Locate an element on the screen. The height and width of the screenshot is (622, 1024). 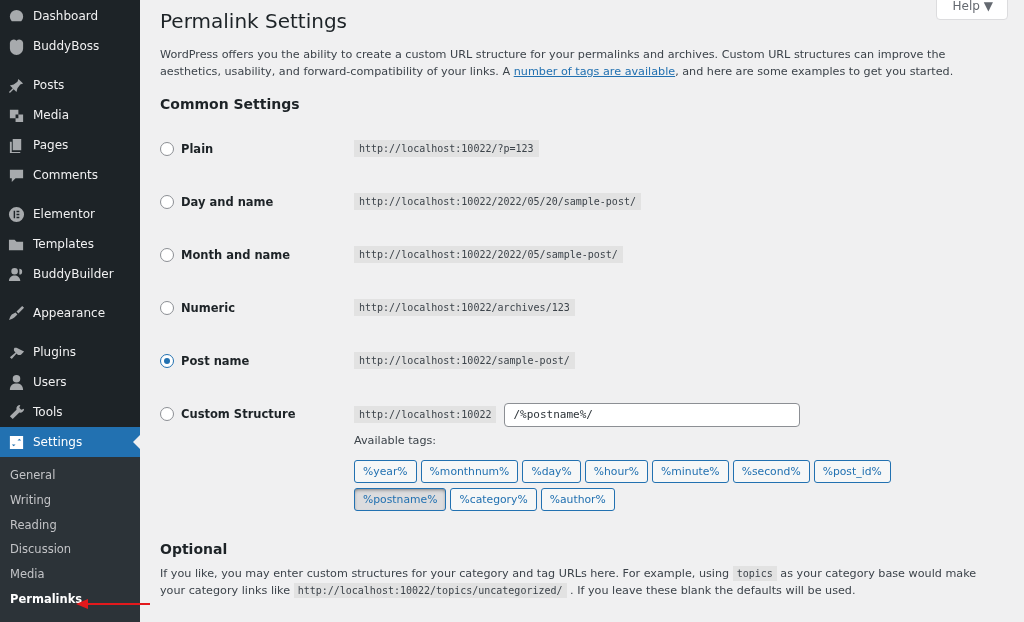
menu-item: Users is located at coordinates (70, 382).